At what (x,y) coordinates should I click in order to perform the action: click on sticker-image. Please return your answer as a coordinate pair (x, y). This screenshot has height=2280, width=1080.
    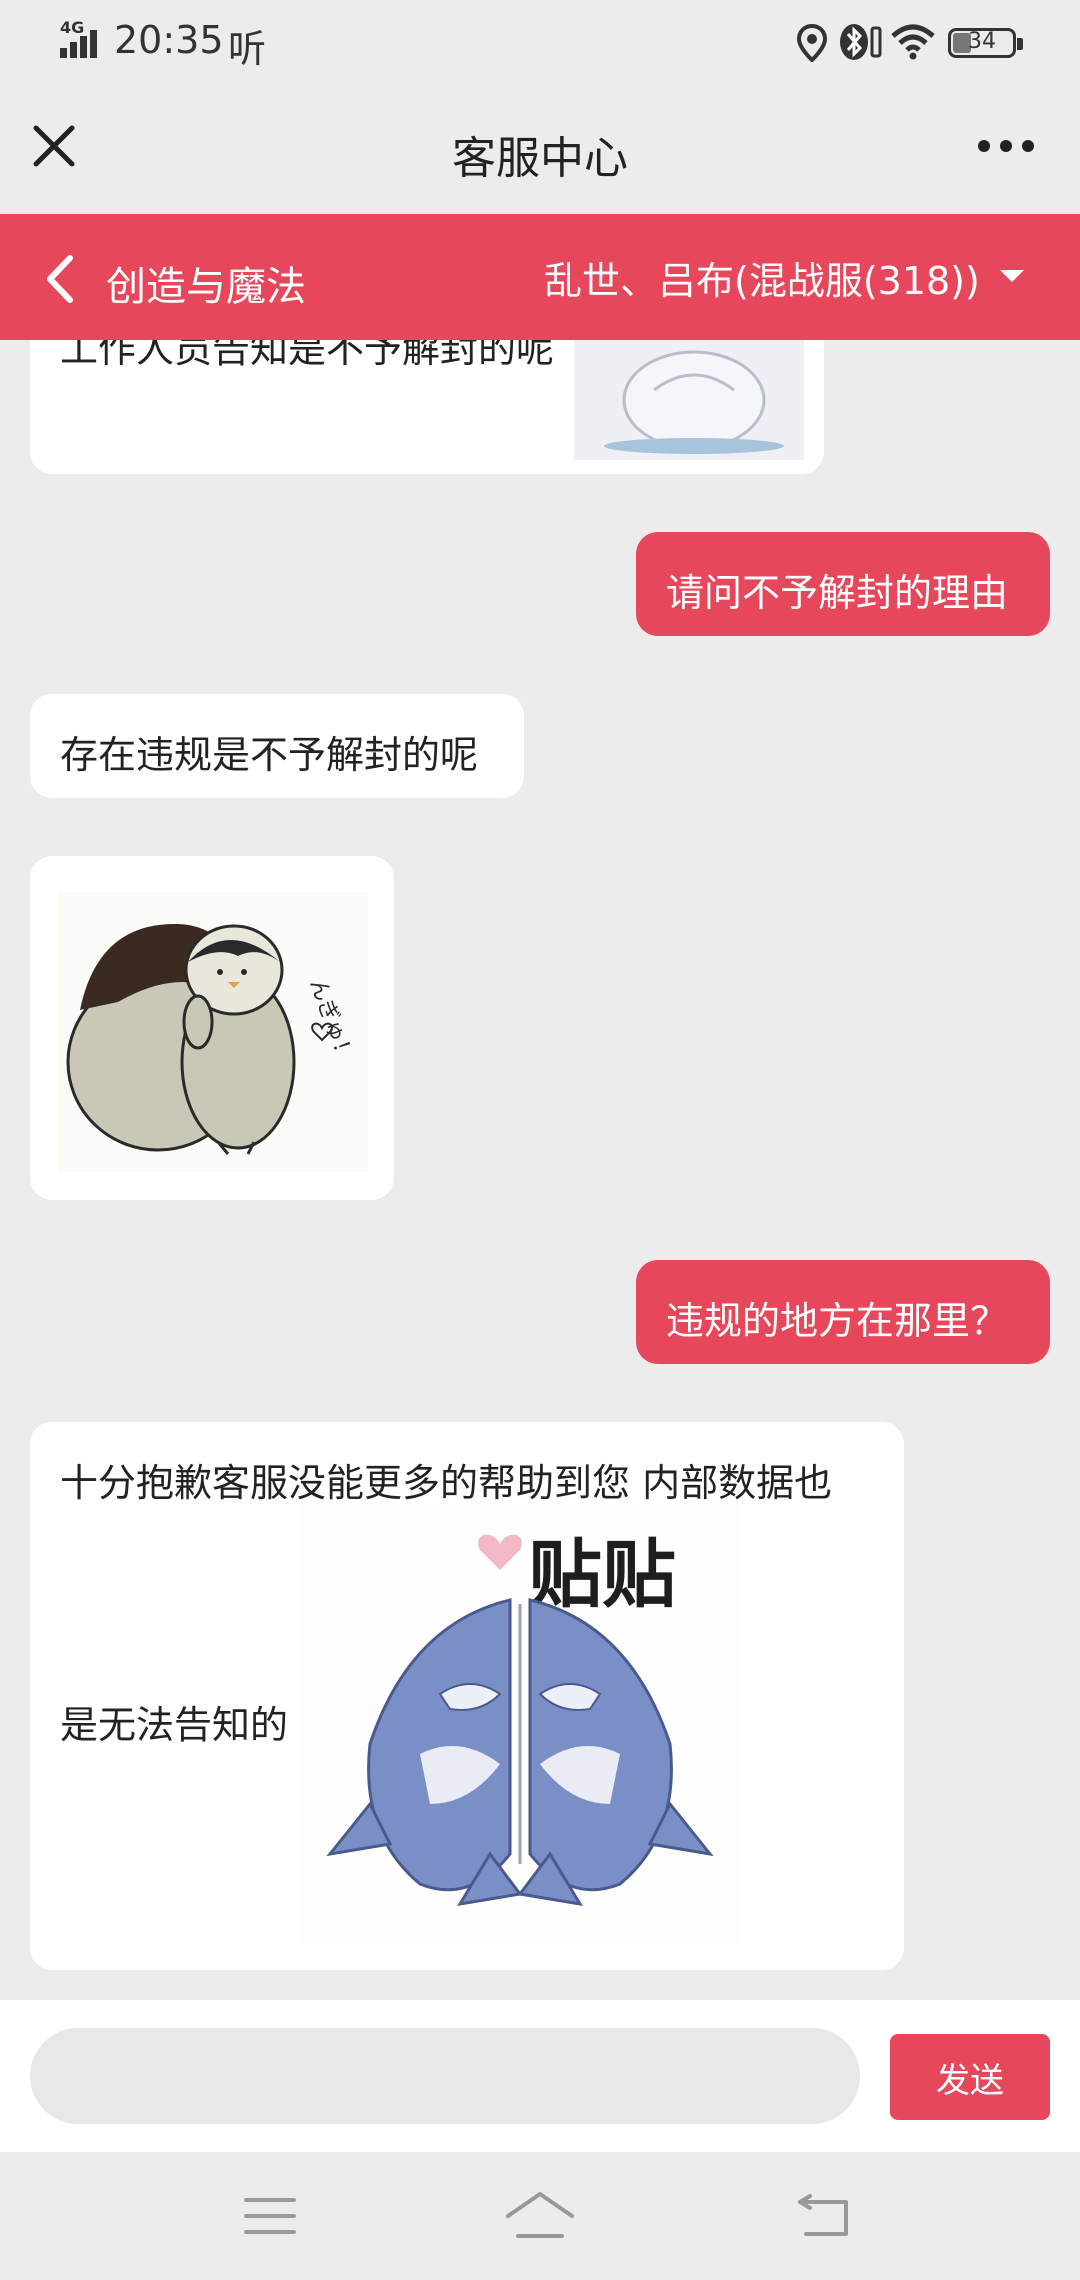
    Looking at the image, I should click on (689, 400).